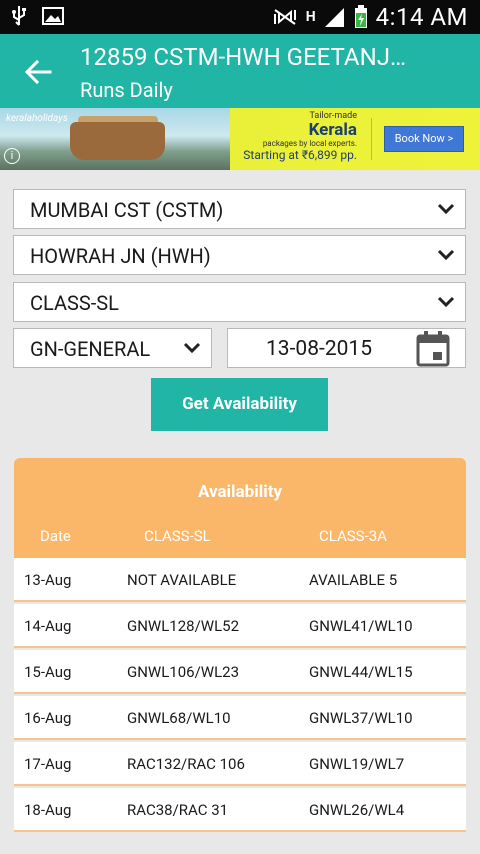 The image size is (480, 854). What do you see at coordinates (12, 156) in the screenshot?
I see `ad-info-icon: i` at bounding box center [12, 156].